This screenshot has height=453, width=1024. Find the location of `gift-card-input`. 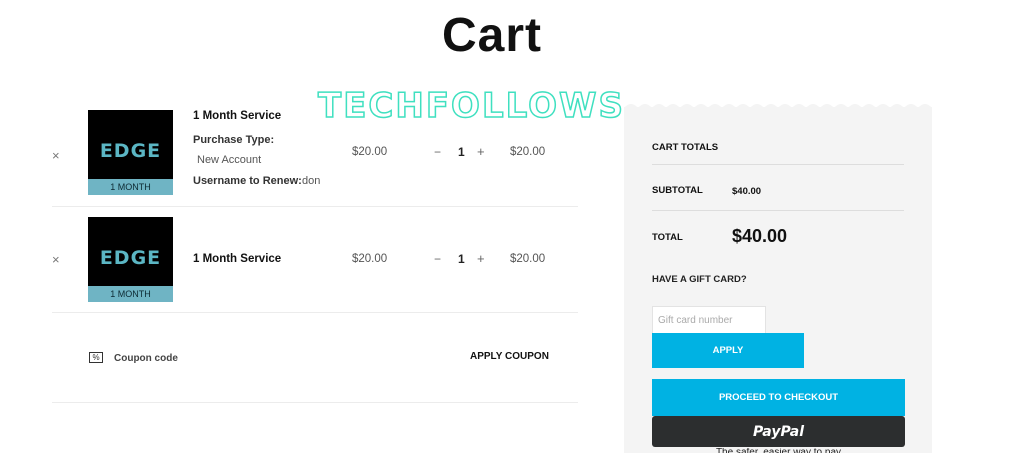

gift-card-input is located at coordinates (709, 320).